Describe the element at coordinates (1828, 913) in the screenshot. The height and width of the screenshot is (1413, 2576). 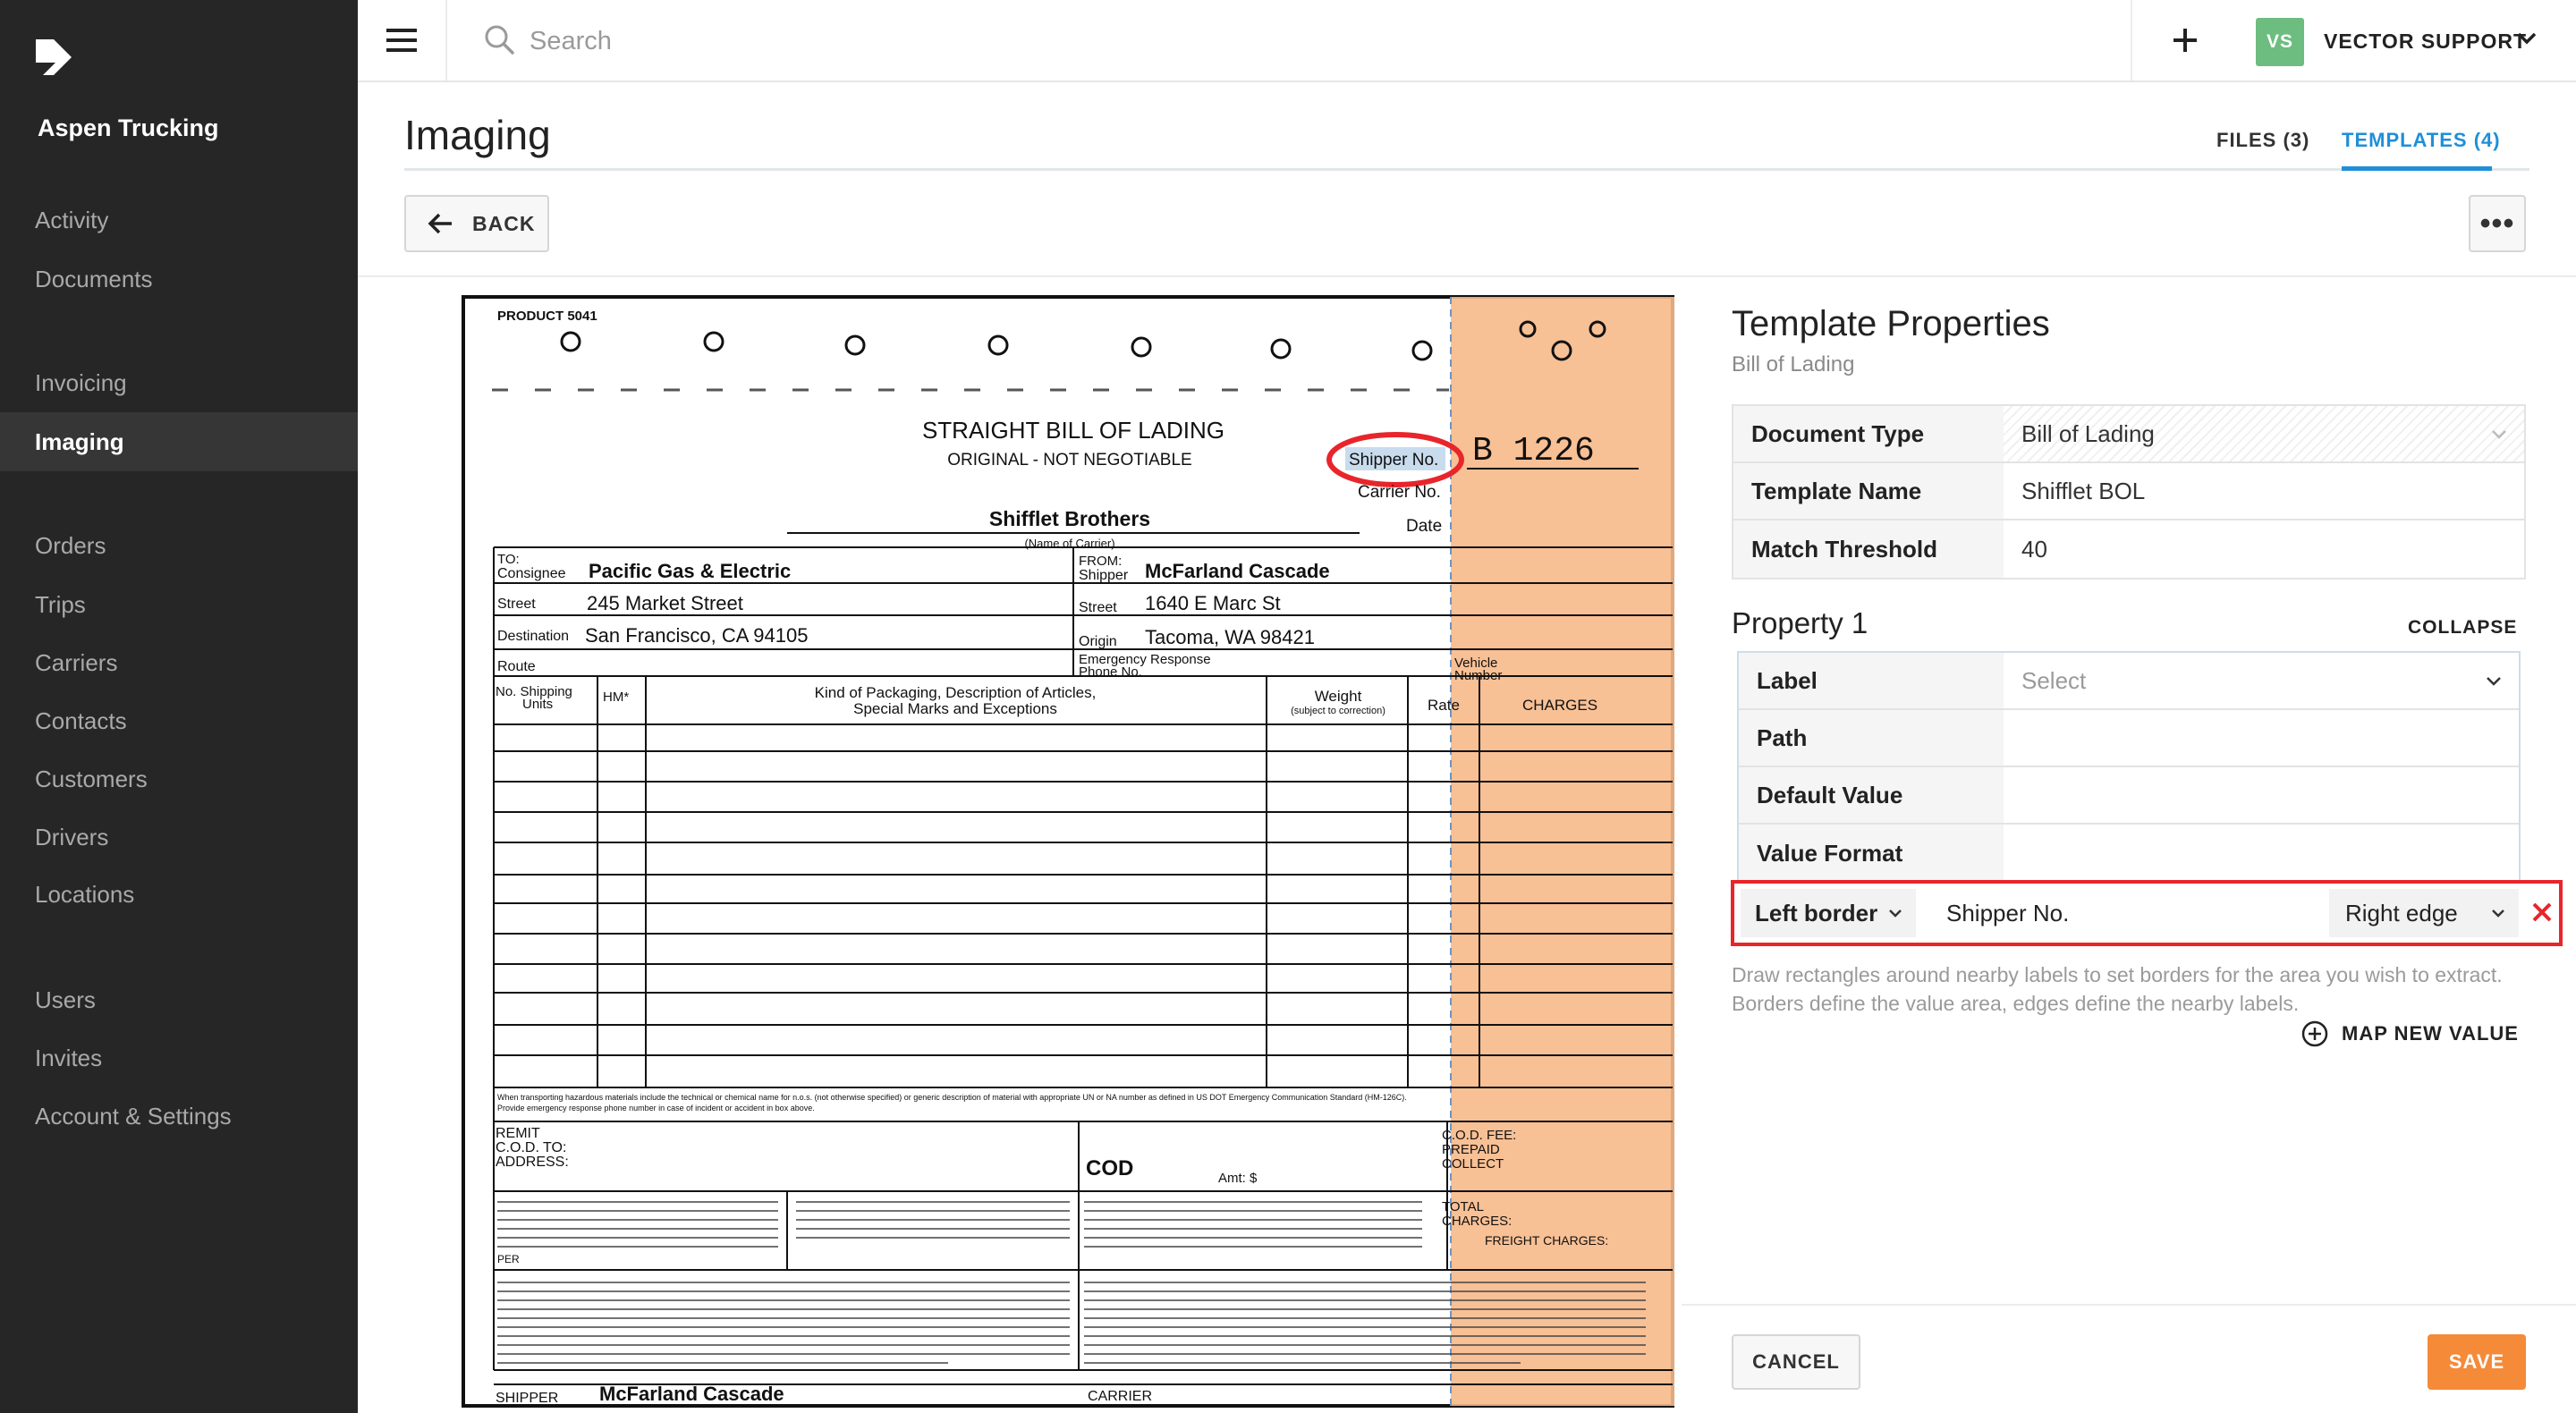
I see `border-side-select: Left border` at that location.